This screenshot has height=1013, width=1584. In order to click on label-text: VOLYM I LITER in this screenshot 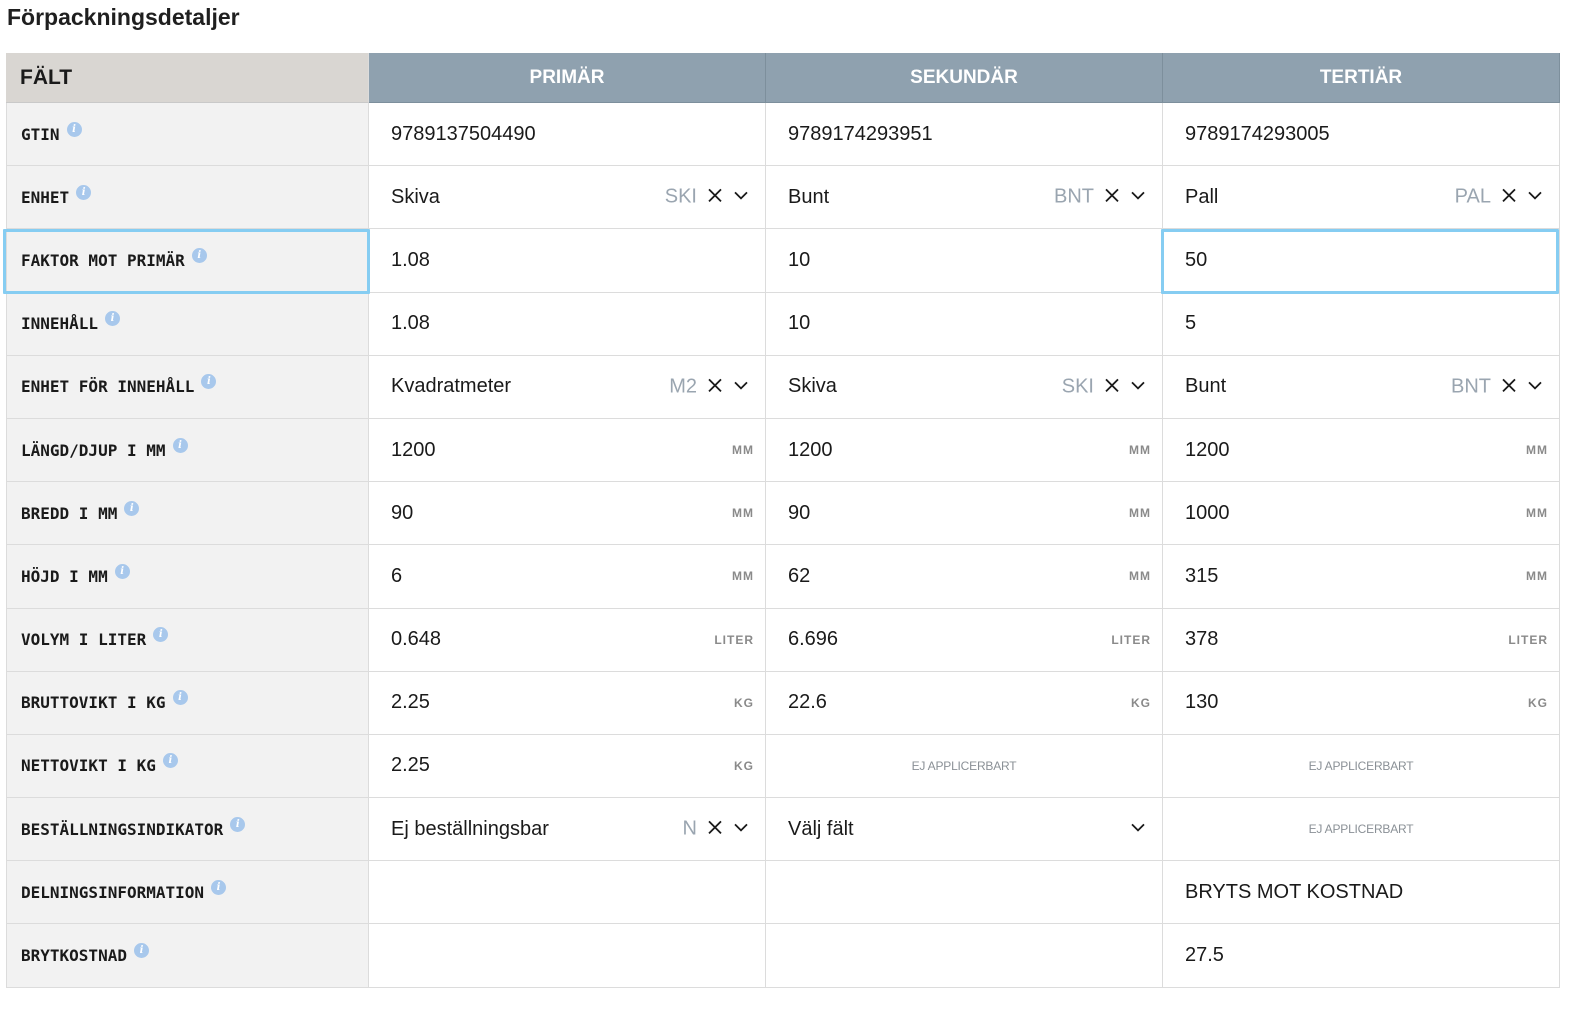, I will do `click(84, 640)`.